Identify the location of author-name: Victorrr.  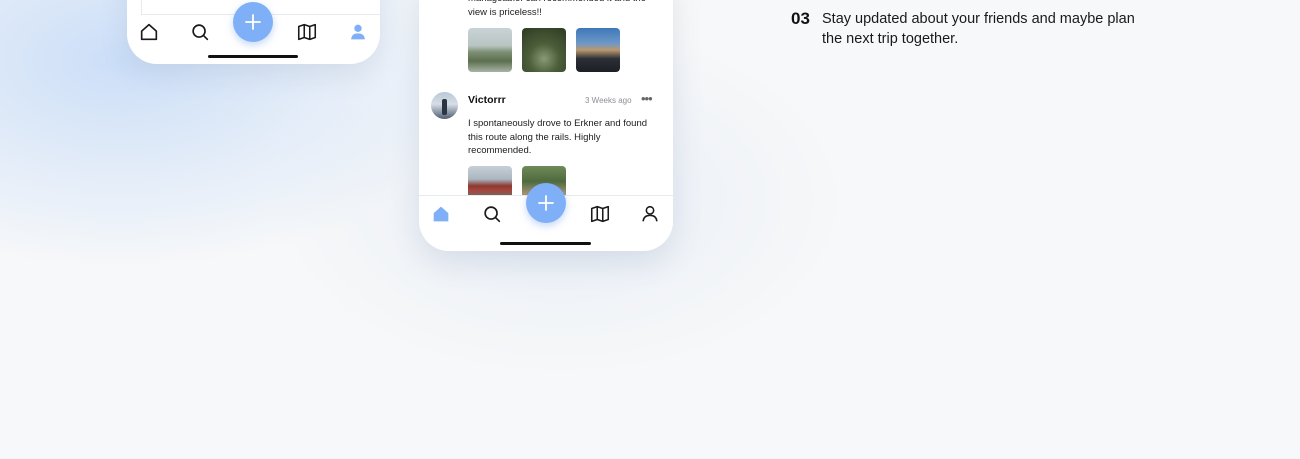
(487, 100).